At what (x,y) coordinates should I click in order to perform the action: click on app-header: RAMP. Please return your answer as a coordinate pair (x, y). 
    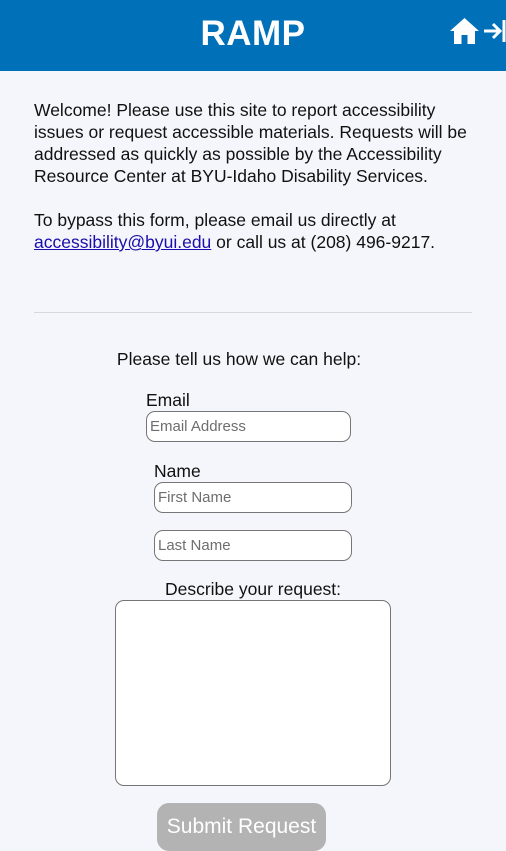
    Looking at the image, I should click on (253, 35).